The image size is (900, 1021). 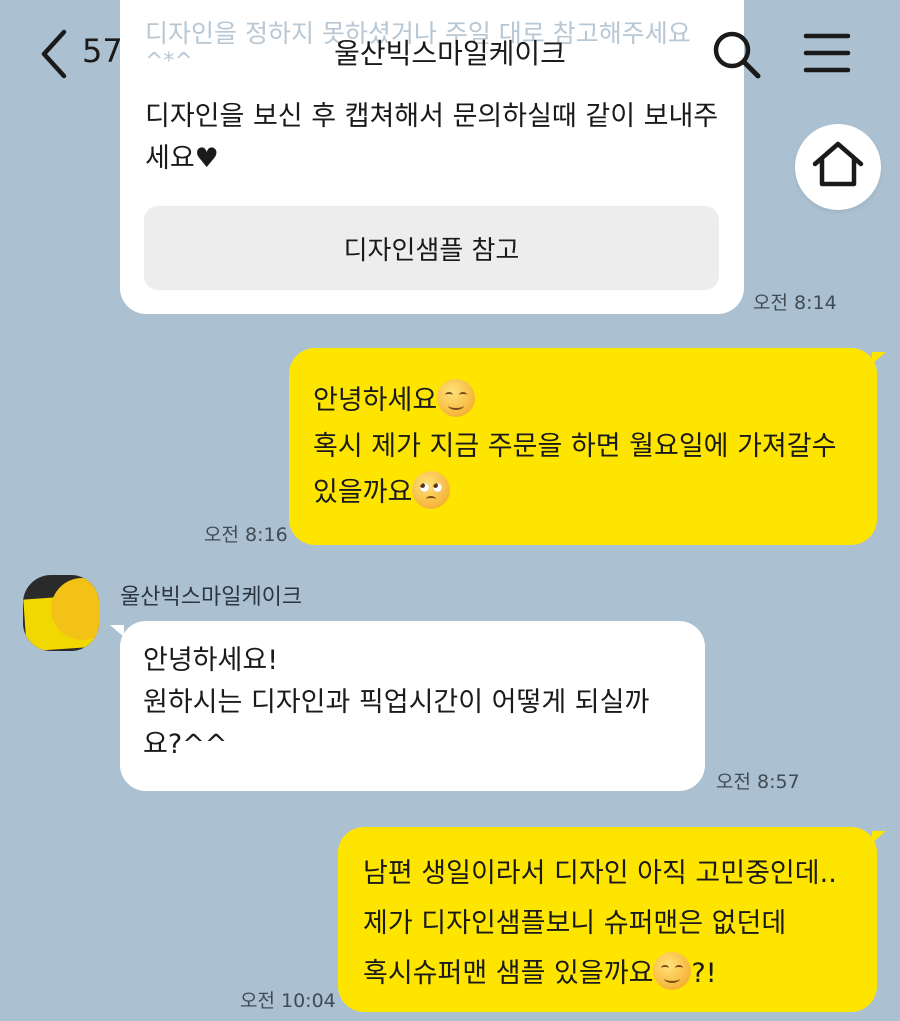 What do you see at coordinates (396, 702) in the screenshot?
I see `their-message-text: 안녕하세요! 원하시는 디자인과 픽업시간이 어떻게 되실까 요?^^` at bounding box center [396, 702].